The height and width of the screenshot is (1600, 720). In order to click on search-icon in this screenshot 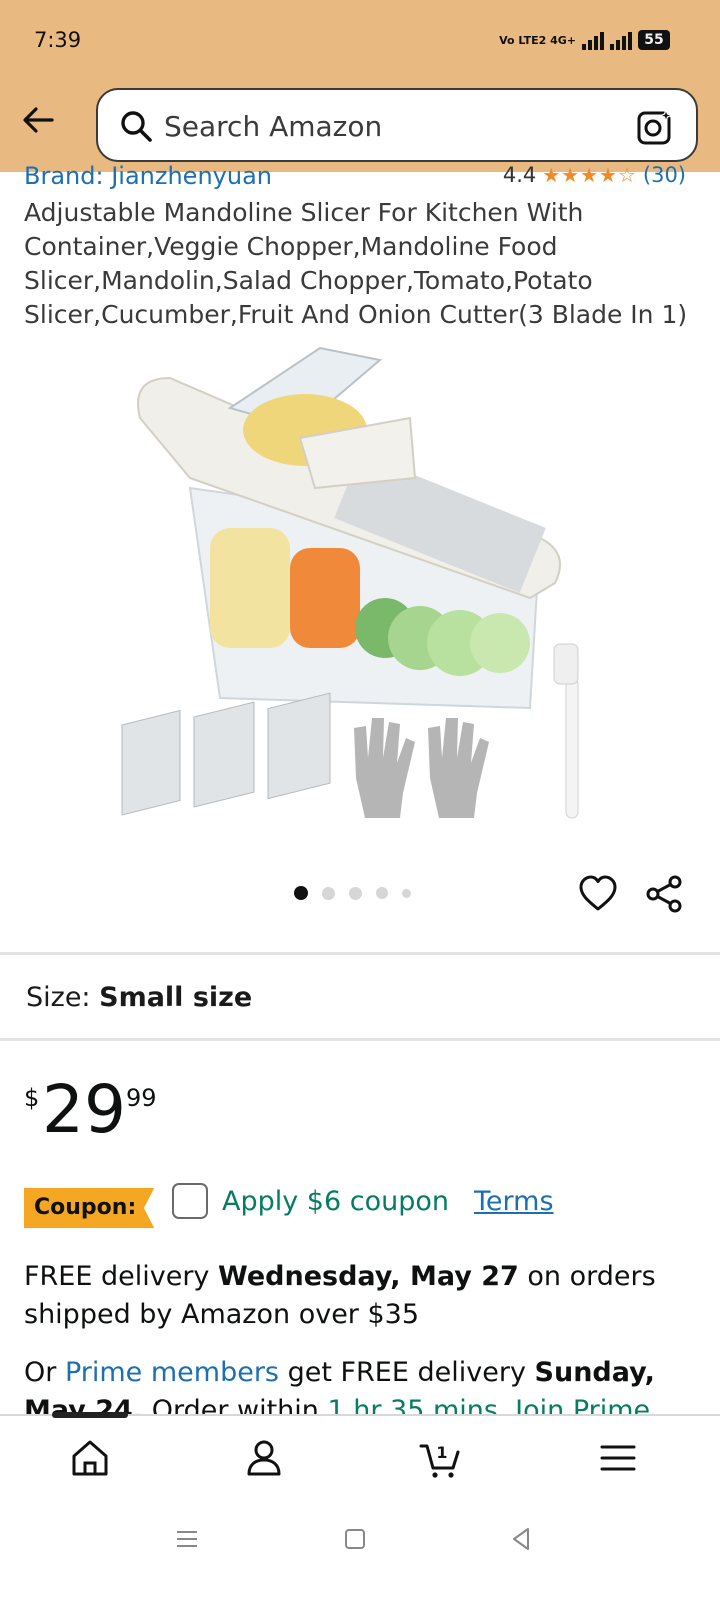, I will do `click(136, 126)`.